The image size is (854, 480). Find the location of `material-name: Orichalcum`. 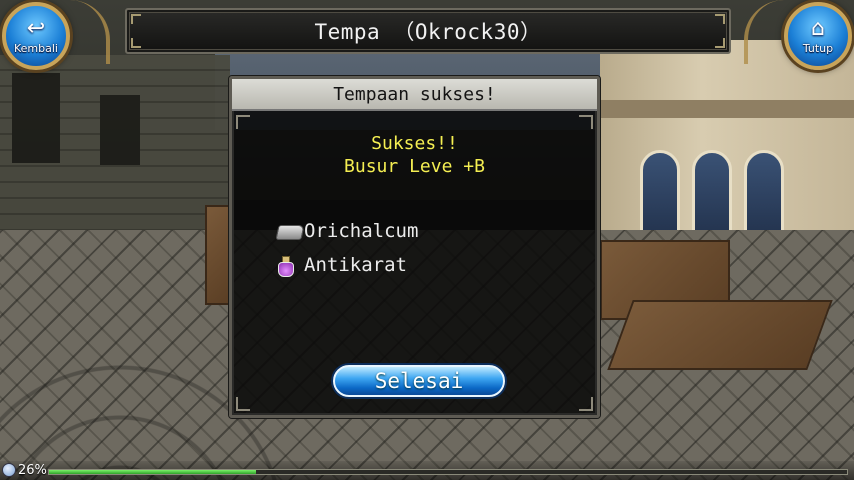

material-name: Orichalcum is located at coordinates (361, 231).